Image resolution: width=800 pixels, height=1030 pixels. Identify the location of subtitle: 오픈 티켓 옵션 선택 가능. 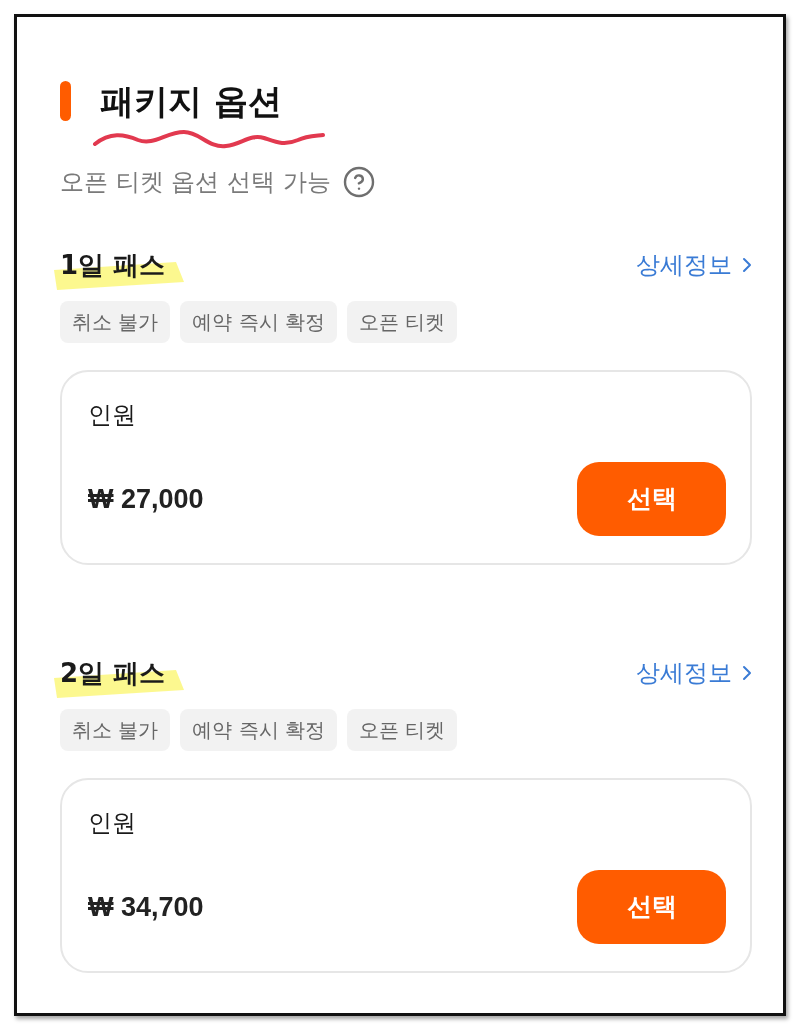
(195, 182).